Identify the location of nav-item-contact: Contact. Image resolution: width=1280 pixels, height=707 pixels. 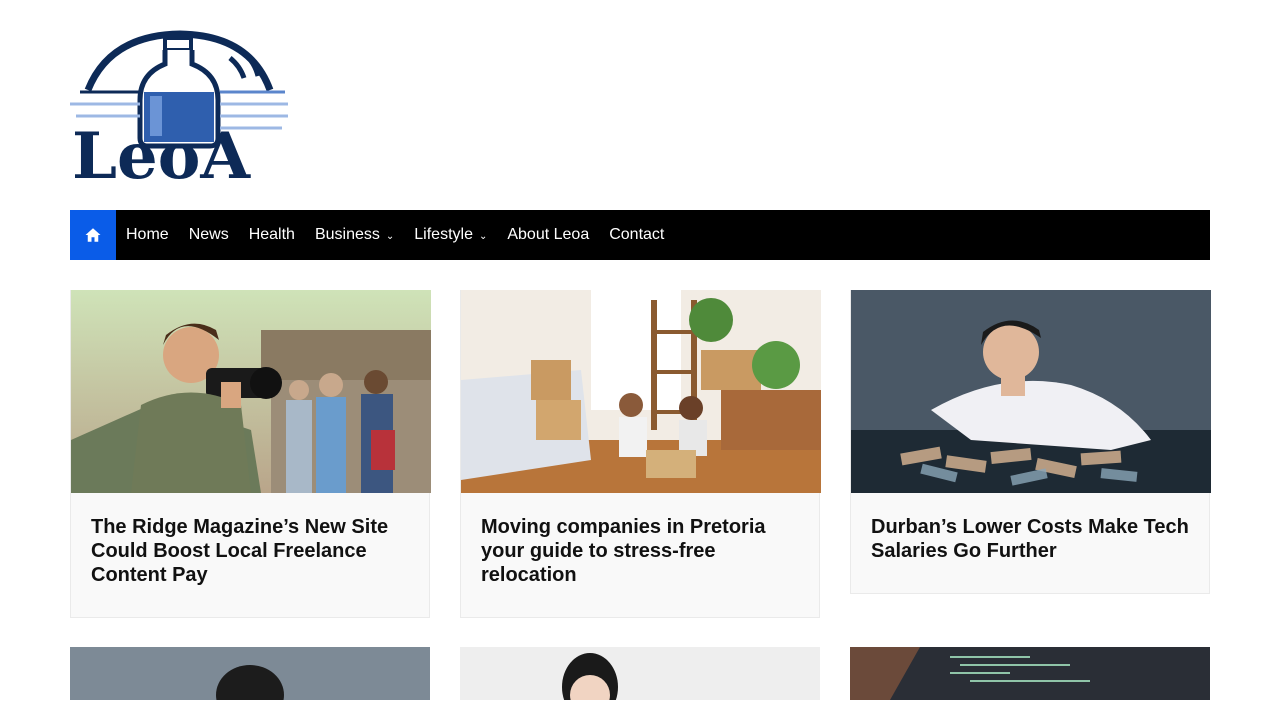
(636, 235).